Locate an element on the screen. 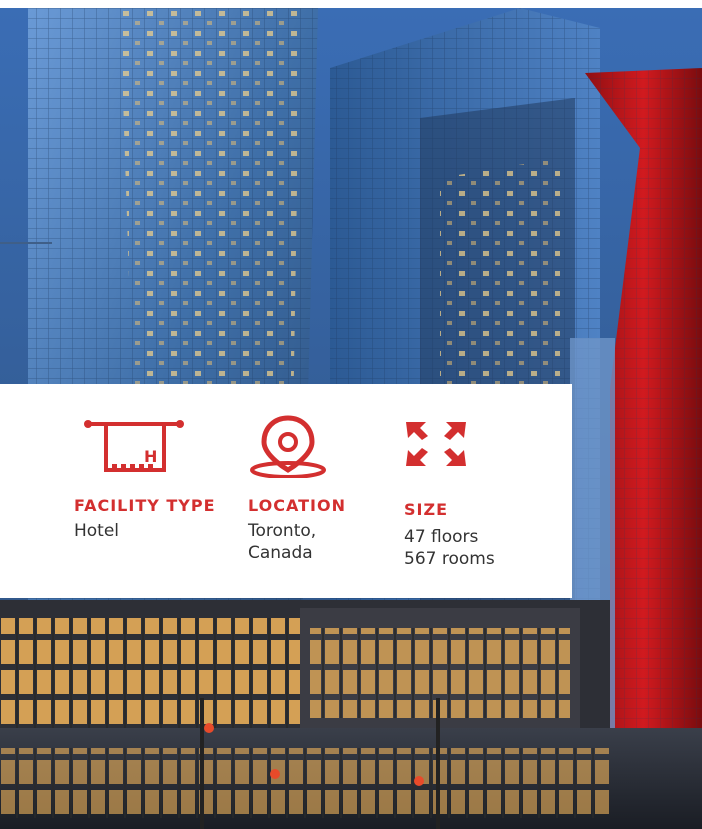 This screenshot has width=702, height=829. svg-text: H is located at coordinates (150, 456).